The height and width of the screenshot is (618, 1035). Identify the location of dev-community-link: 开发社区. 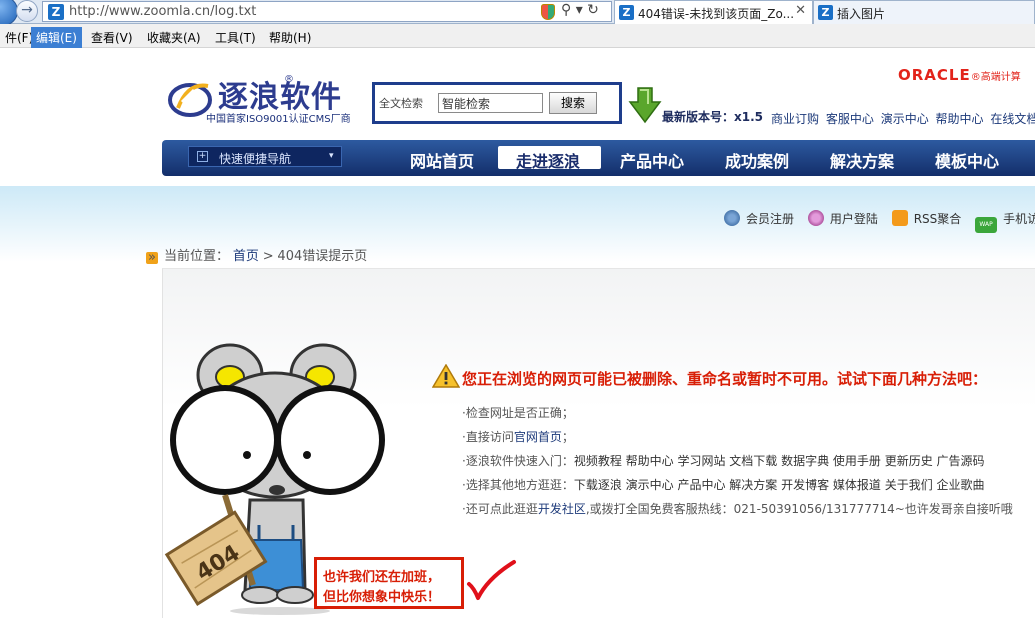
(562, 509).